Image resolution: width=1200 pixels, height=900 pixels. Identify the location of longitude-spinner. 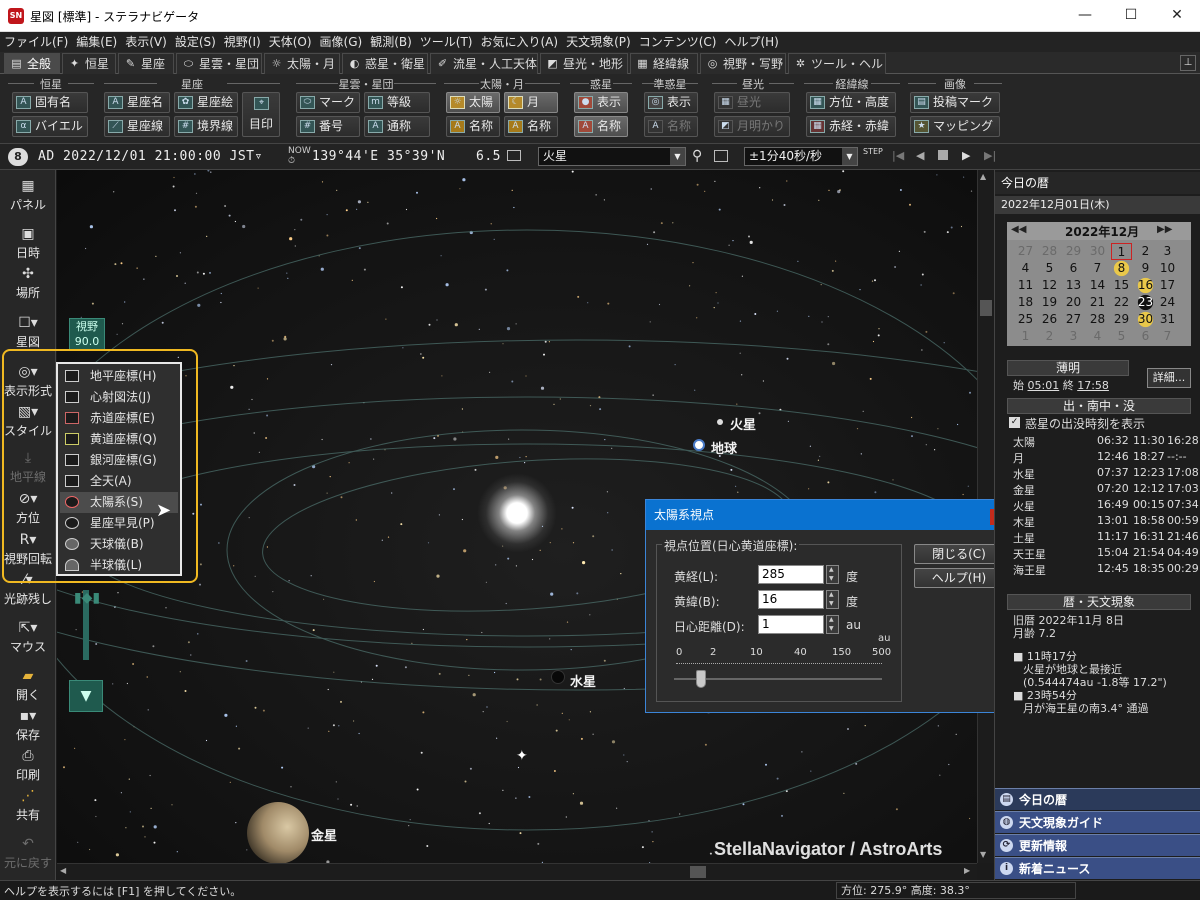
(832, 574).